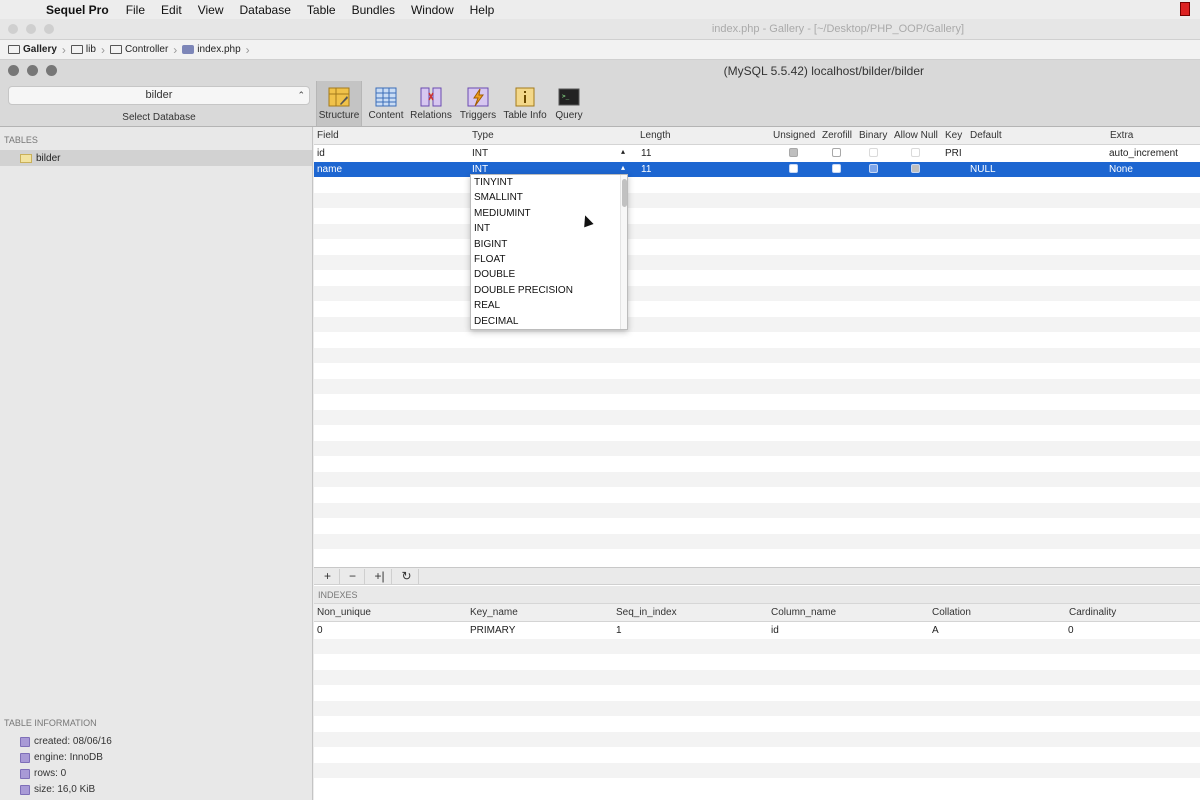 This screenshot has width=1200, height=800. Describe the element at coordinates (837, 135) in the screenshot. I see `col-zerofill: Zerofill` at that location.